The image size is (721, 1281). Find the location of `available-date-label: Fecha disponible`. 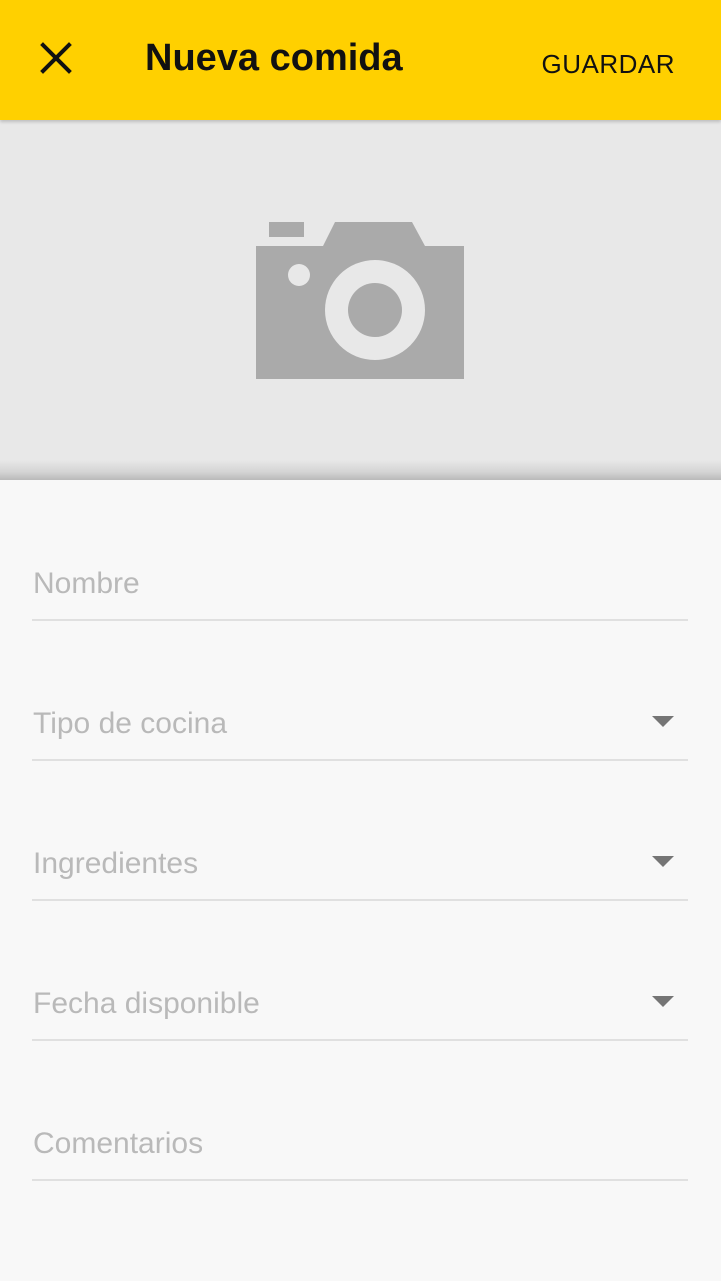

available-date-label: Fecha disponible is located at coordinates (146, 1003).